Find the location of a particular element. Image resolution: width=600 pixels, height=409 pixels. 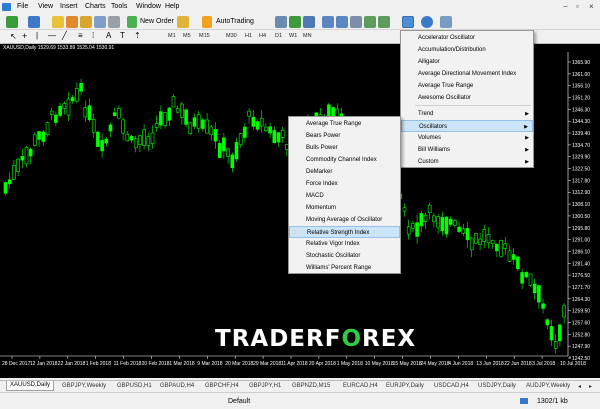

new-order-icon is located at coordinates (132, 22).